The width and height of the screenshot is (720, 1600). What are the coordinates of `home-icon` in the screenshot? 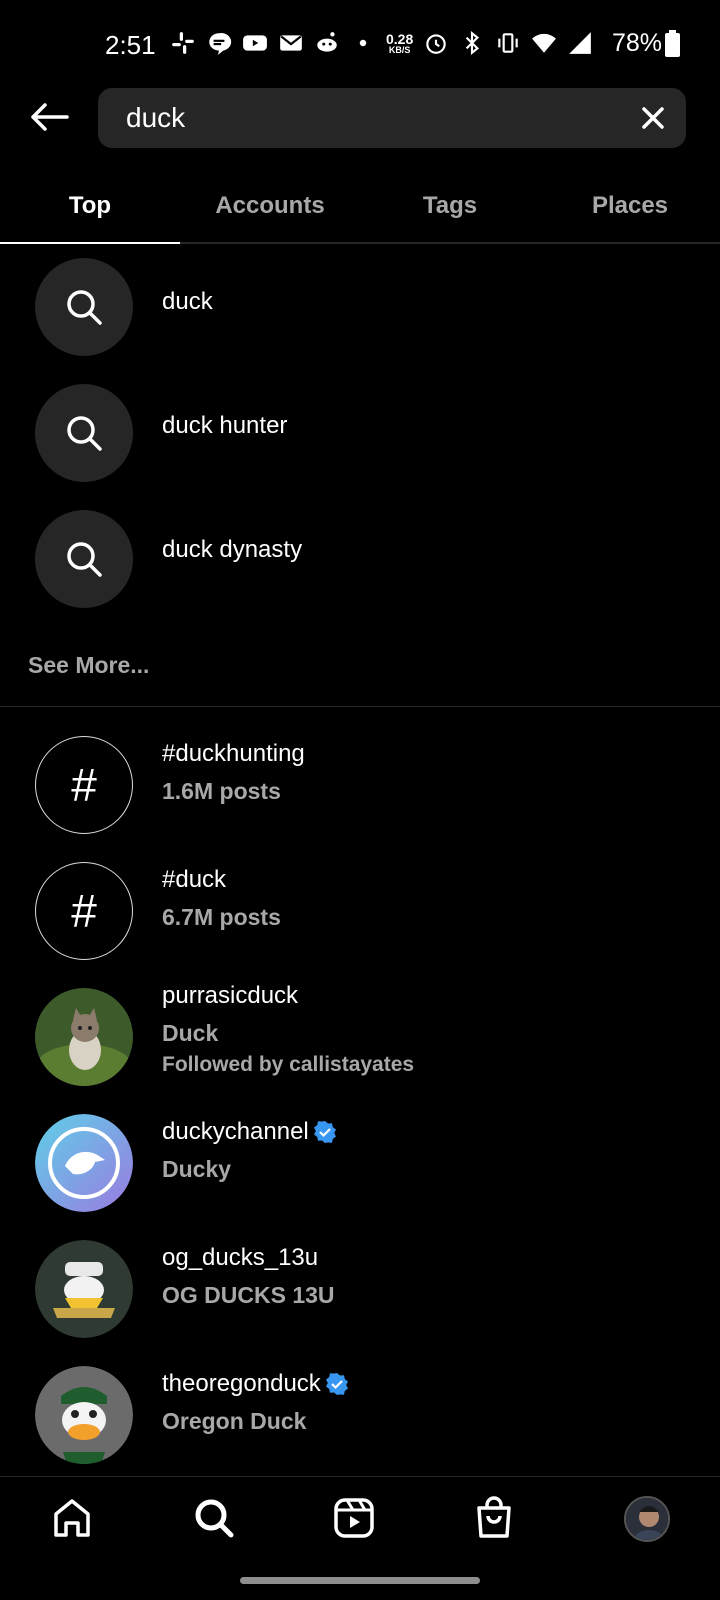 It's located at (72, 1518).